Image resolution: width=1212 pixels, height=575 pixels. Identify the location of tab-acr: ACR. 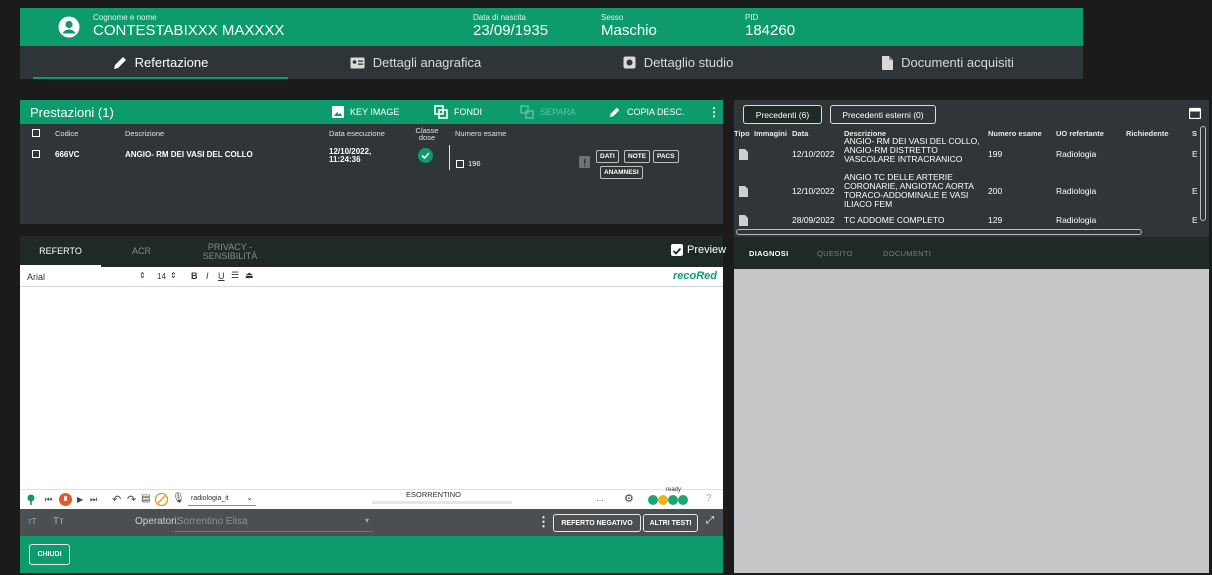
(141, 251).